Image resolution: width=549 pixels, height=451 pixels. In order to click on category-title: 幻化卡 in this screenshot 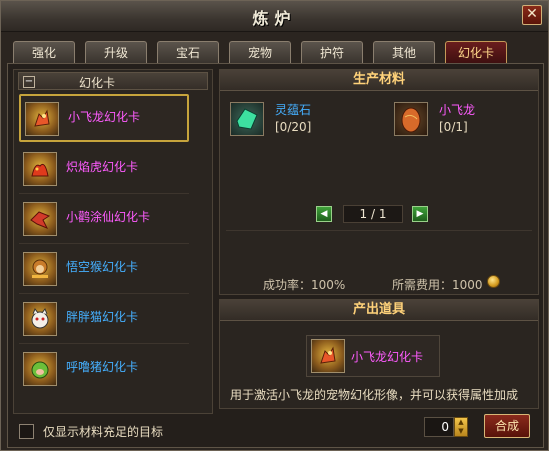, I will do `click(97, 83)`.